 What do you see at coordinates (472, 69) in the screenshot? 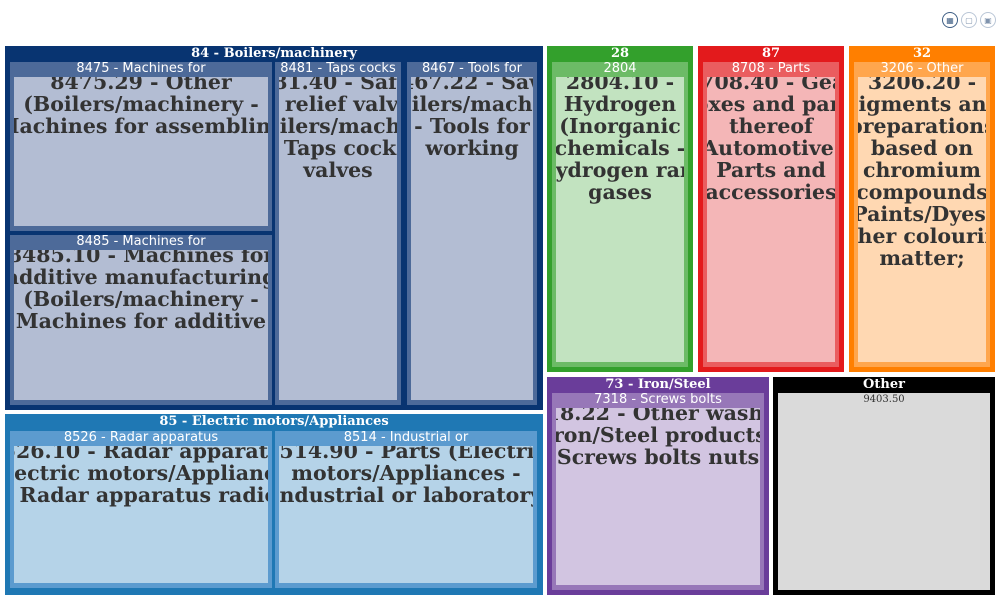
I see `treemap-subgroup-label: 8467 - Tools for` at bounding box center [472, 69].